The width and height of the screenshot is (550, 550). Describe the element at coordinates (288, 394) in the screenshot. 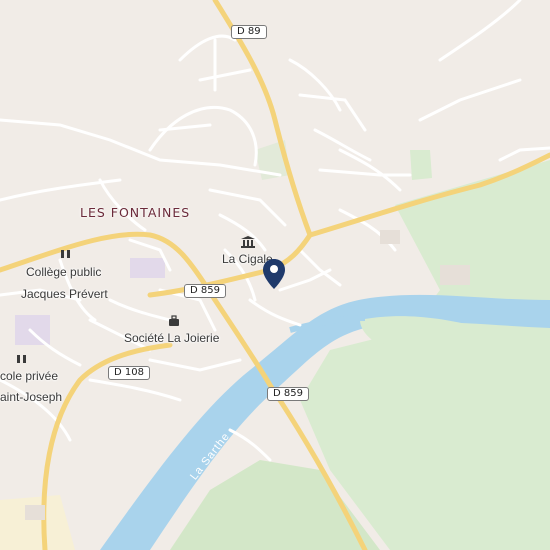

I see `road-label-d859-south: D 859` at that location.